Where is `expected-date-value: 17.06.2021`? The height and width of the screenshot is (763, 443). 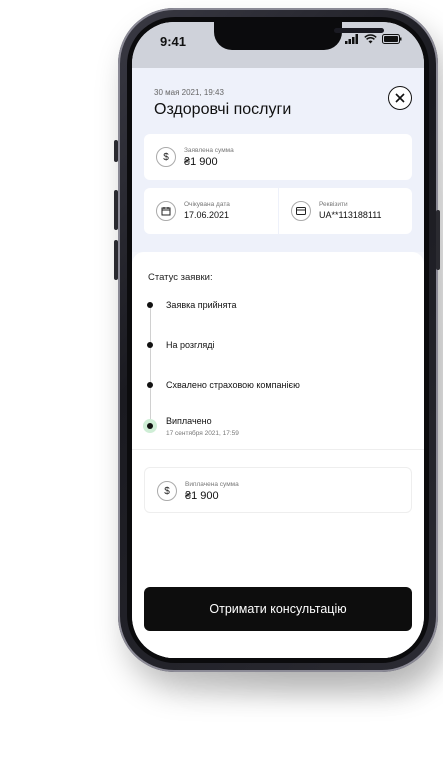 expected-date-value: 17.06.2021 is located at coordinates (207, 215).